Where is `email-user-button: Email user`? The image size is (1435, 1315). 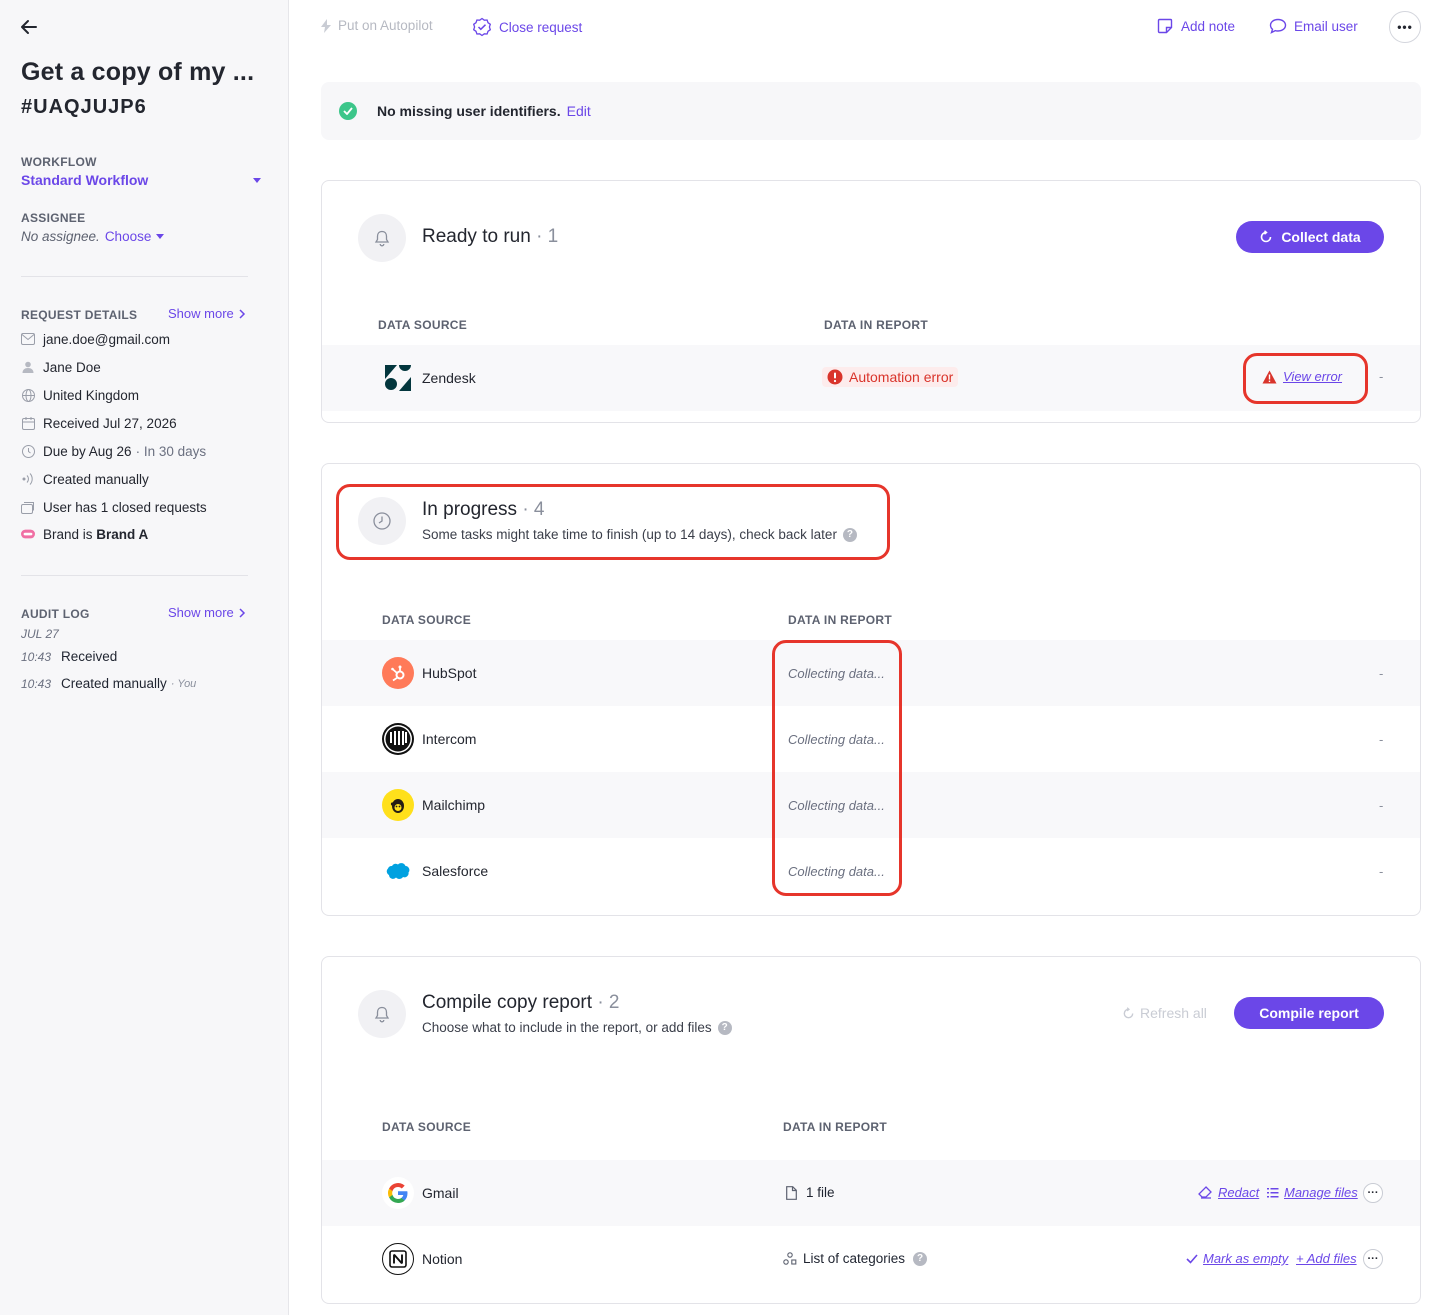 email-user-button: Email user is located at coordinates (1313, 26).